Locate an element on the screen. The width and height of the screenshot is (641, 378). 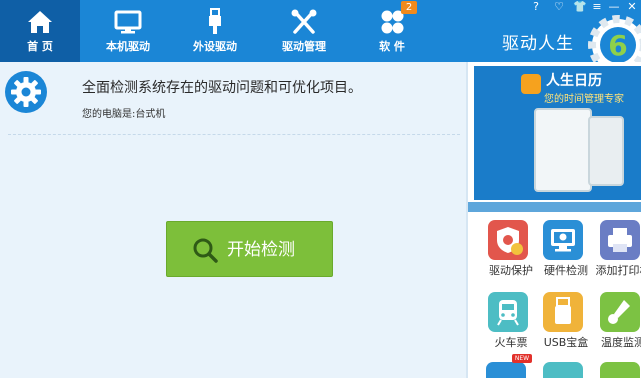
logo-digit: 6 is located at coordinates (617, 45).